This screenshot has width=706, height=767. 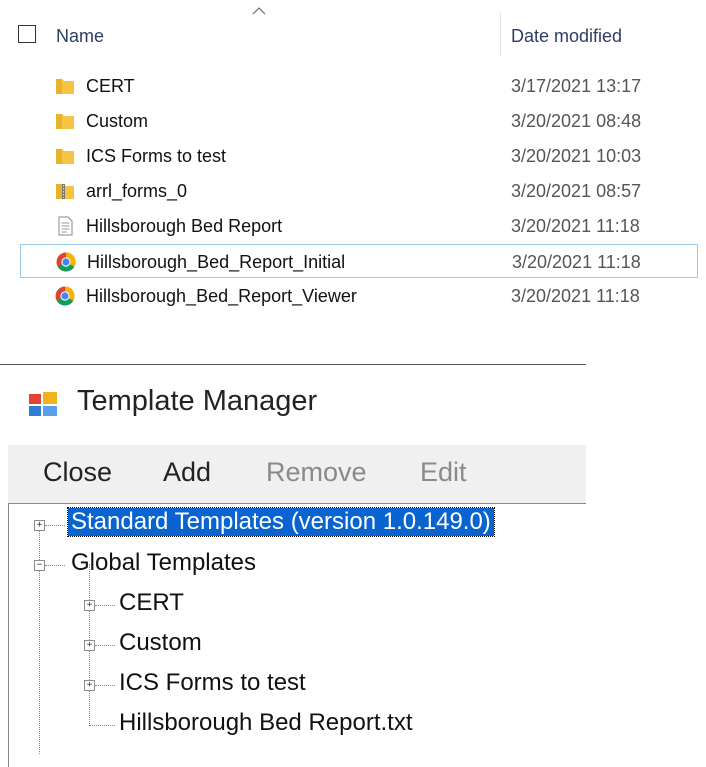 What do you see at coordinates (566, 36) in the screenshot?
I see `date-modified-column-header: Date modified` at bounding box center [566, 36].